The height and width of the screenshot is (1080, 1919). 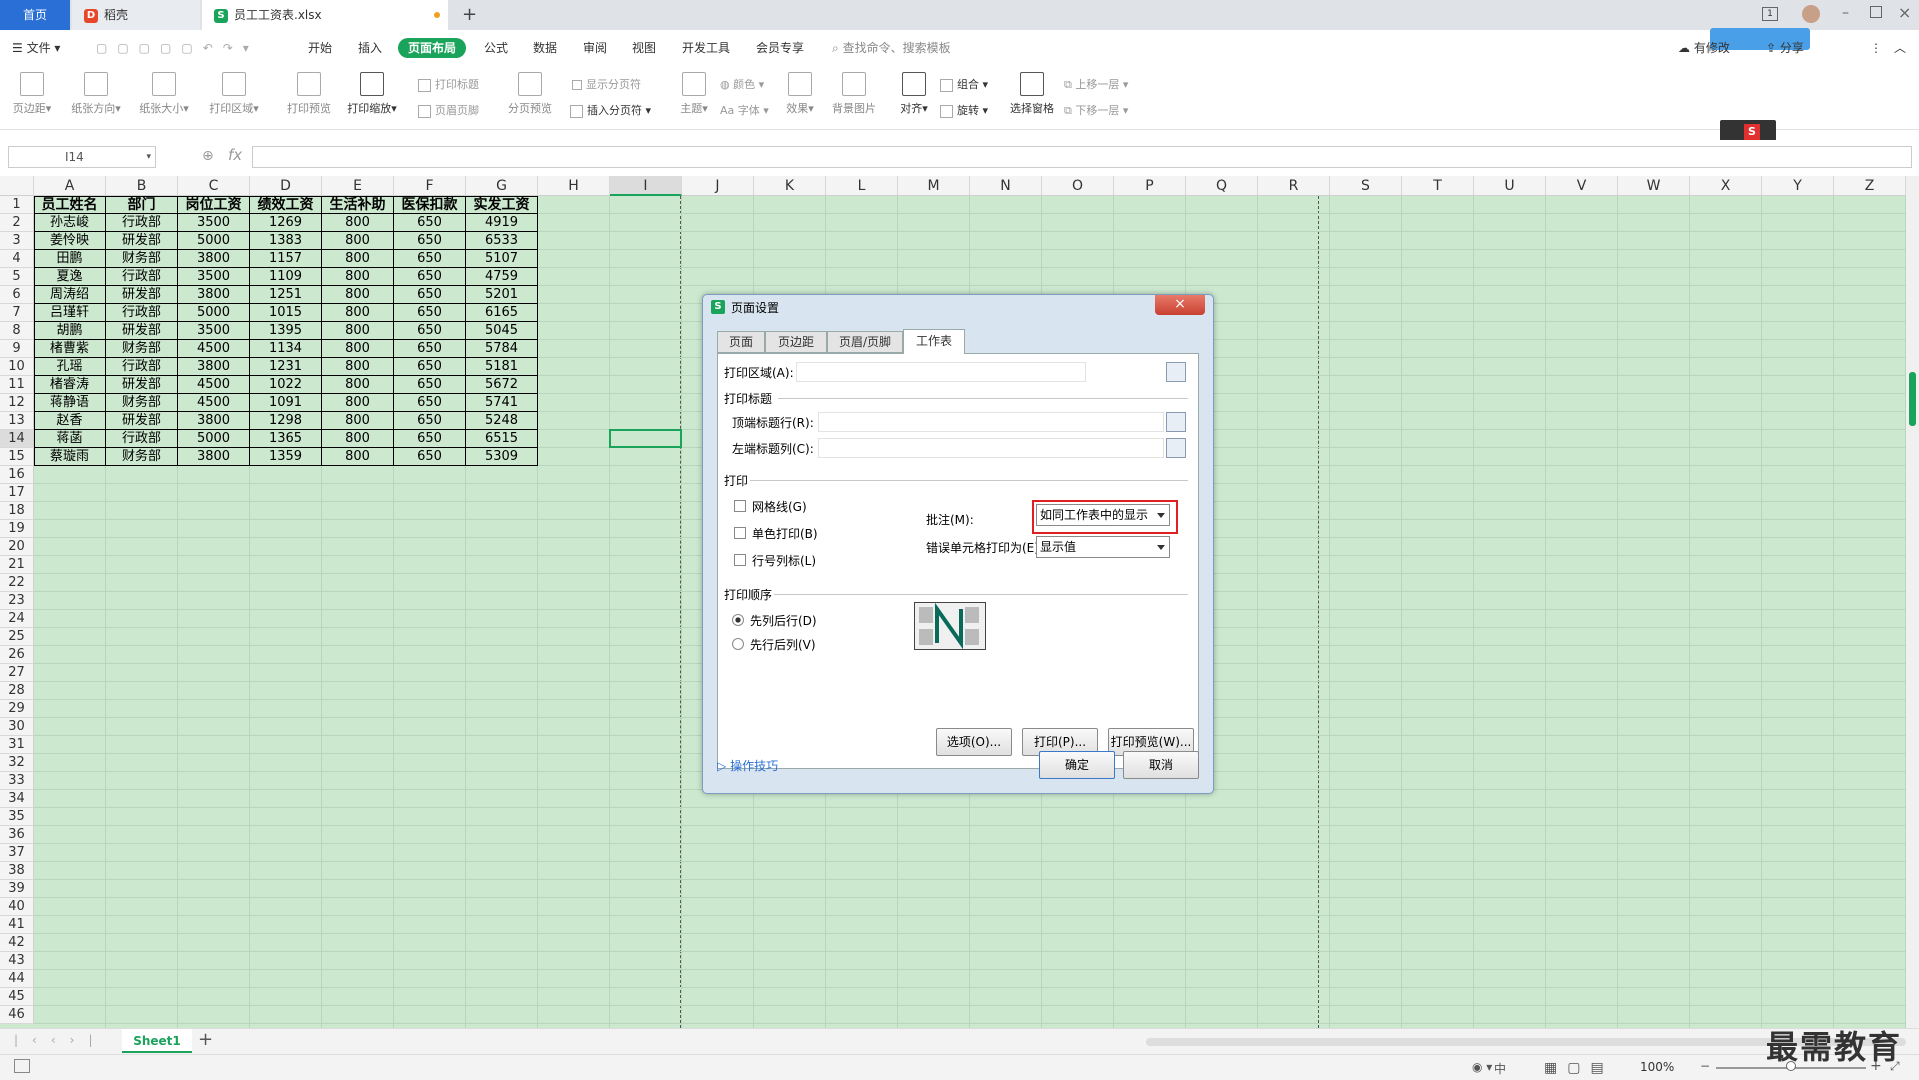 I want to click on show-breaks-checkbox: 显示分页符, so click(x=606, y=84).